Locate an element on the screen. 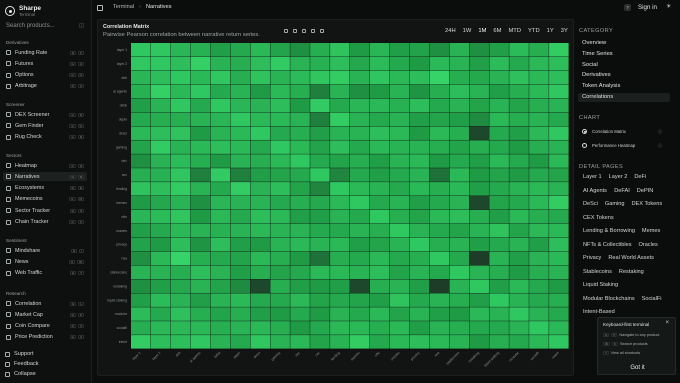 The width and height of the screenshot is (680, 383). chart-option-correlation-matrix: Correlation Matrix ⓘ is located at coordinates (624, 131).